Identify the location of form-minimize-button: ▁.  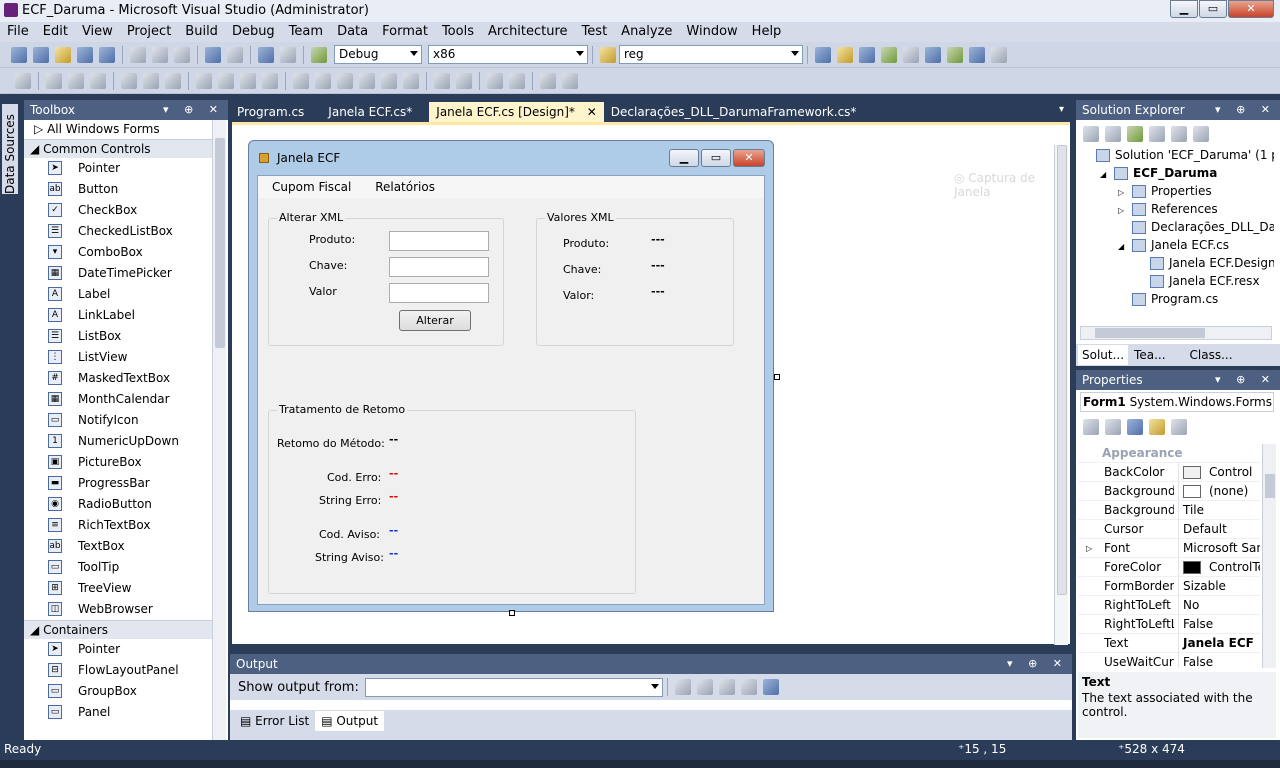
(684, 158).